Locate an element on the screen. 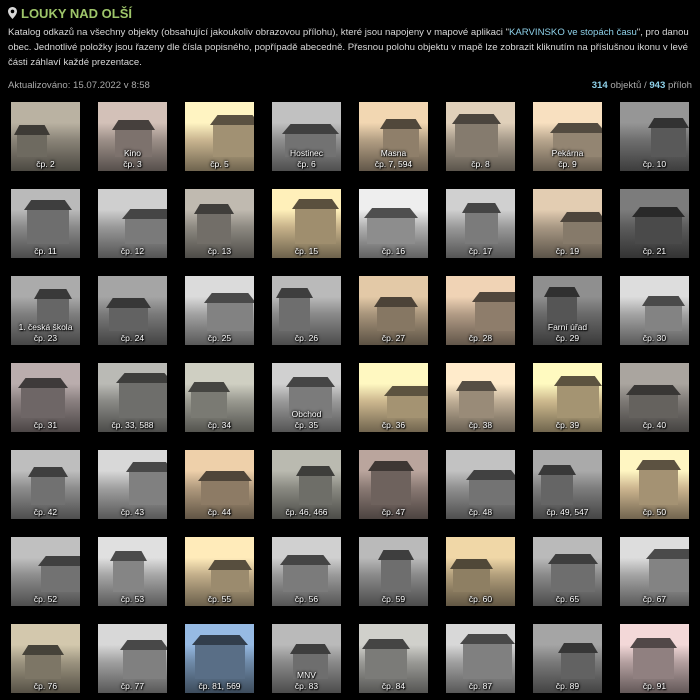 The width and height of the screenshot is (700, 700). object-tile: Pekárna čp. 9 is located at coordinates (567, 136).